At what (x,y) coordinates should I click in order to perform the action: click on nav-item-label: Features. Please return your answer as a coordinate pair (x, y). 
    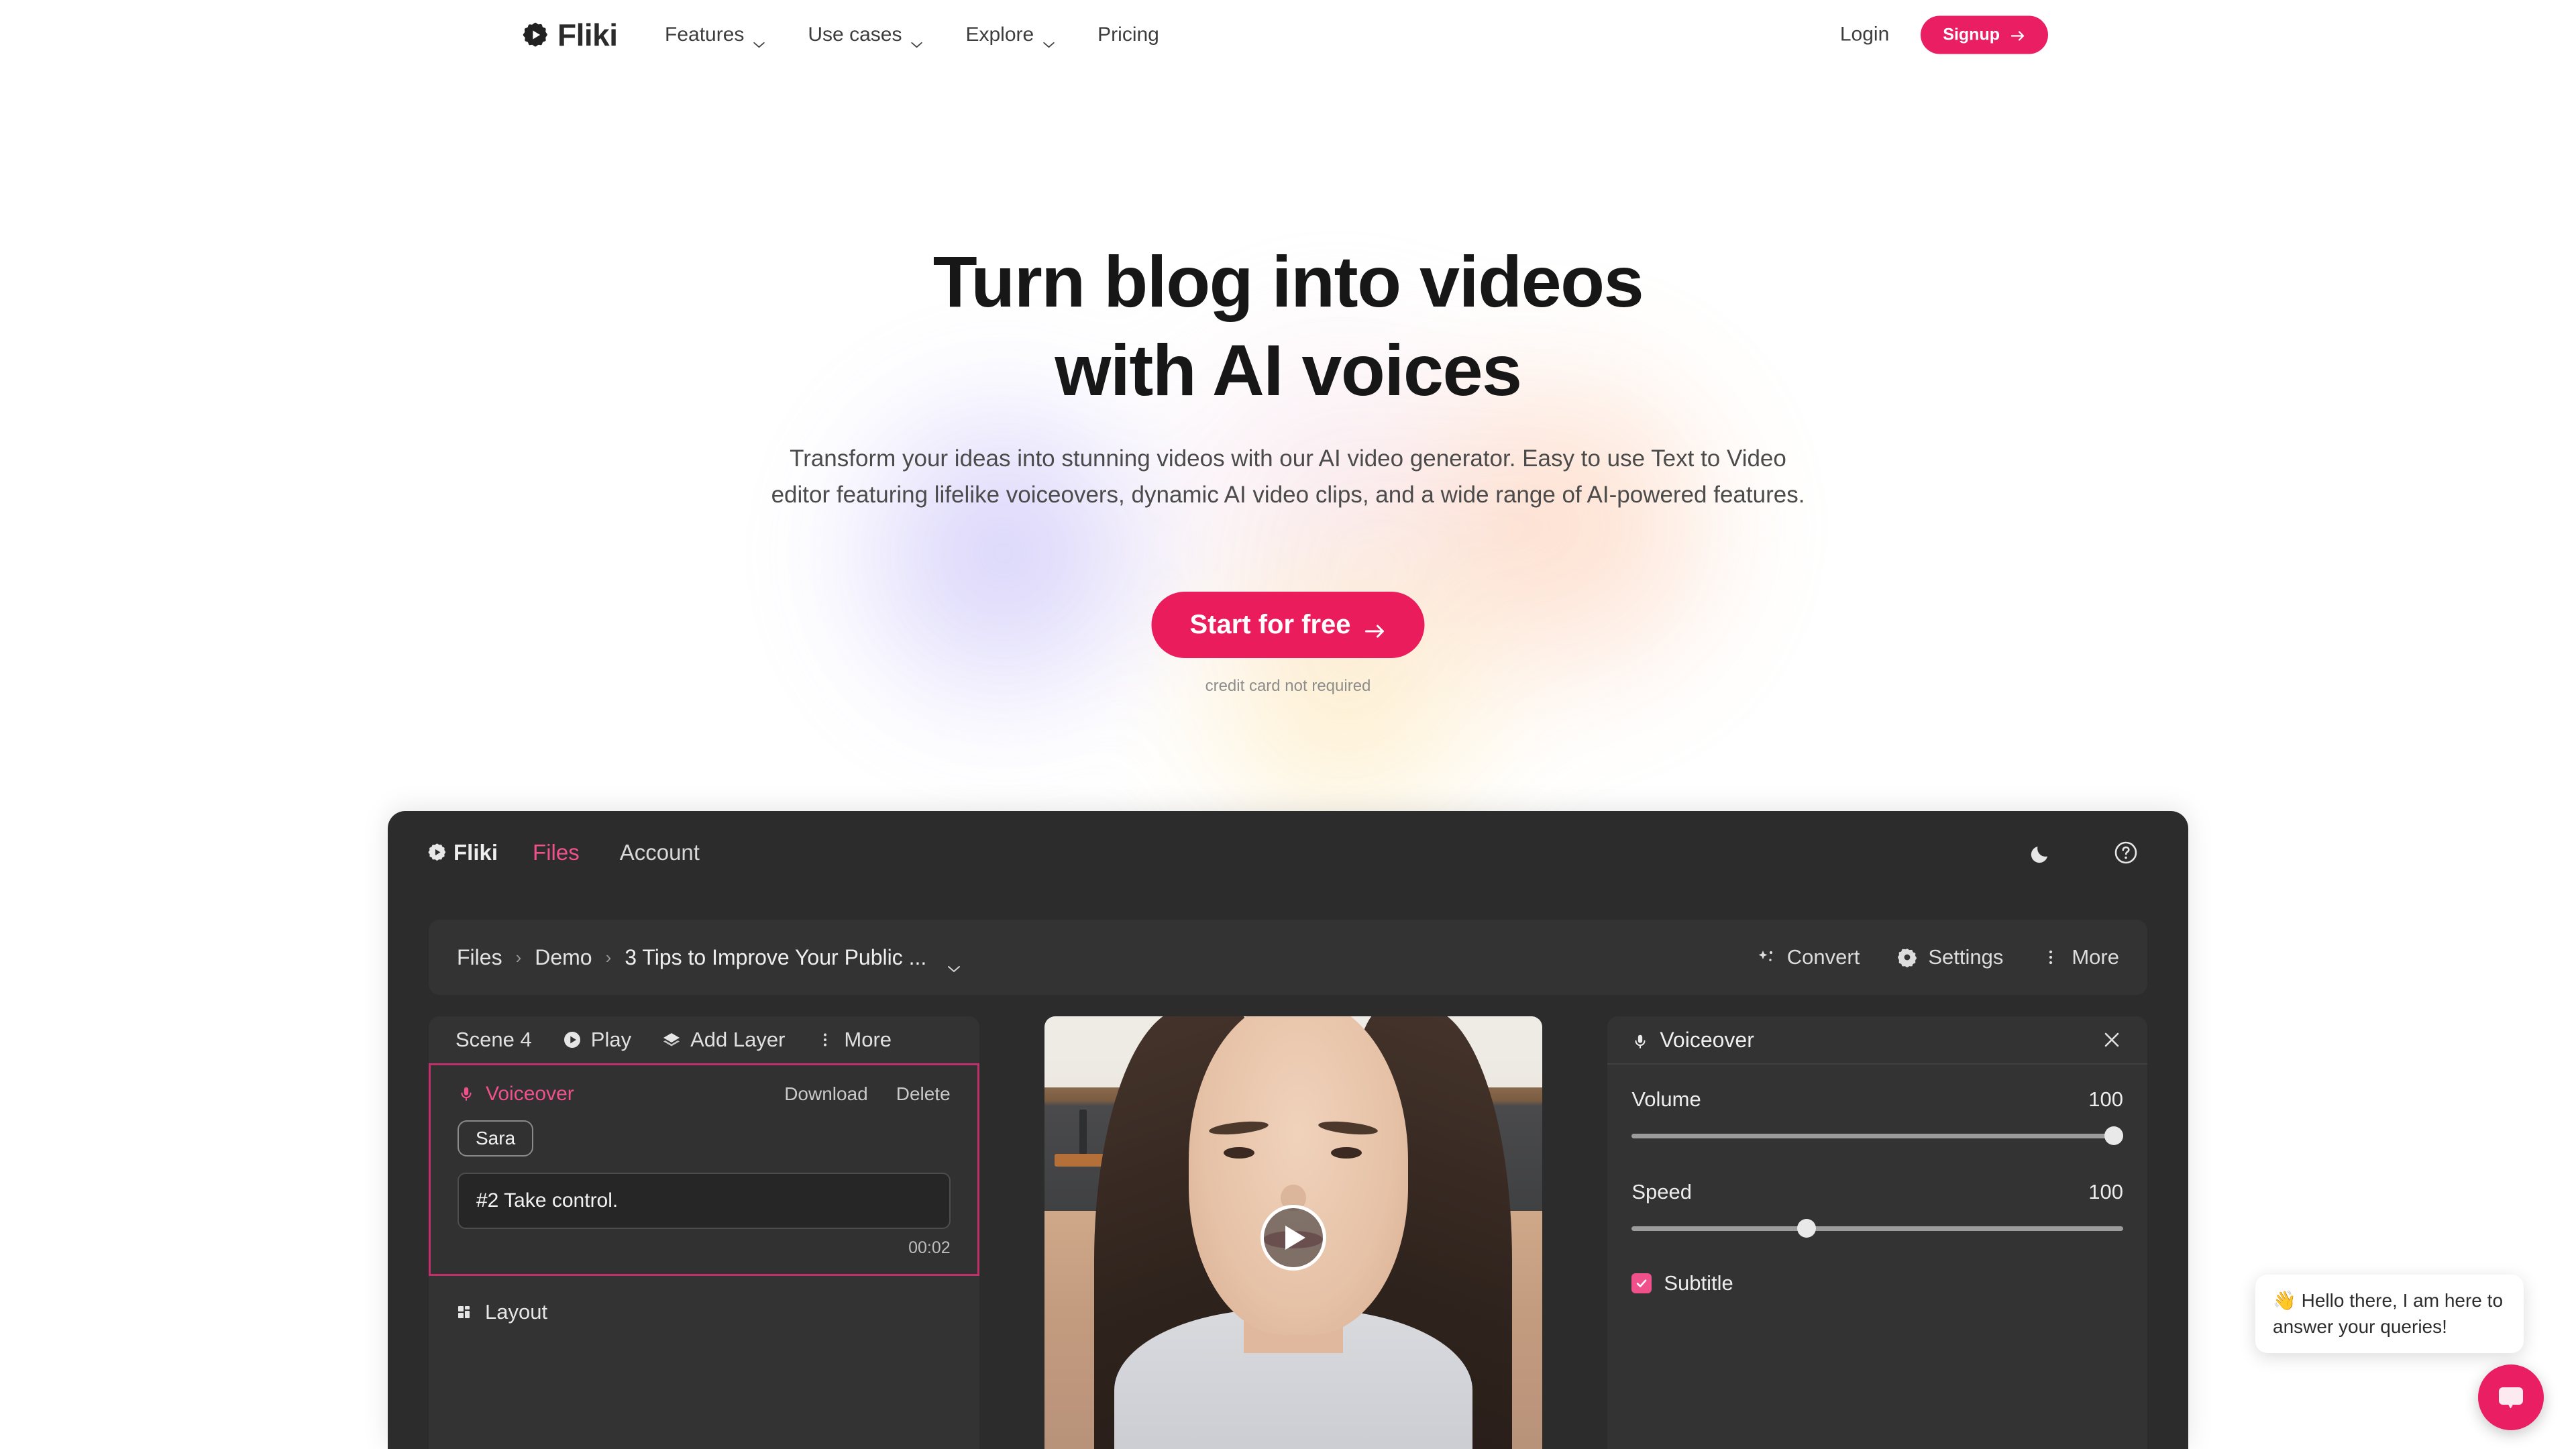
    Looking at the image, I should click on (705, 34).